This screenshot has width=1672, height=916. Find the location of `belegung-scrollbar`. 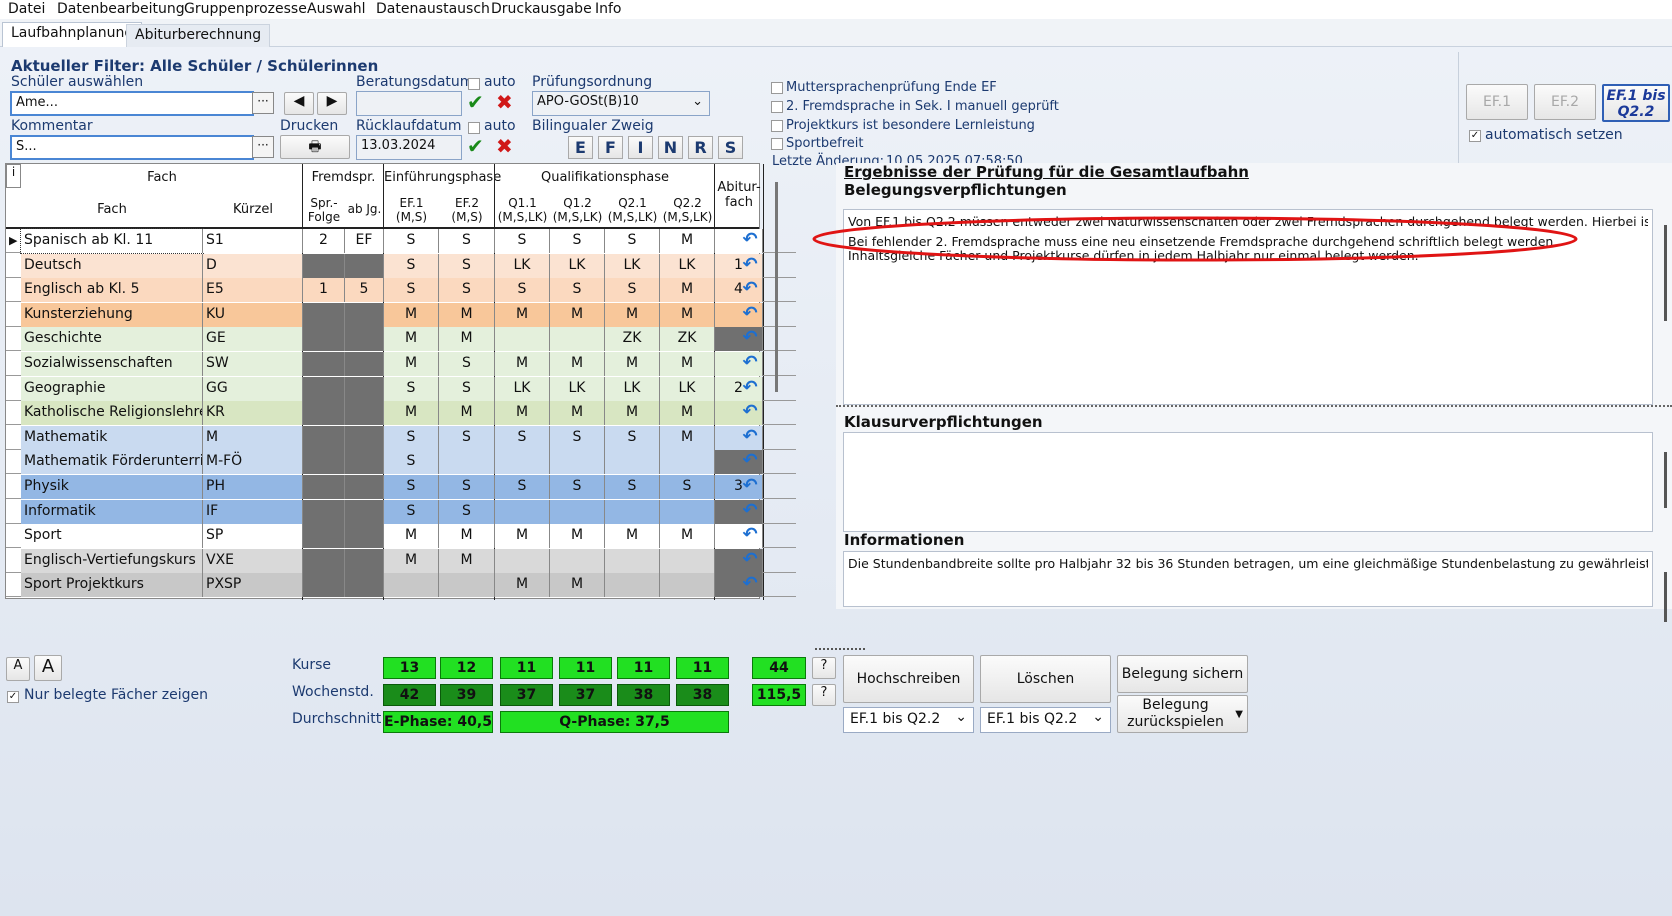

belegung-scrollbar is located at coordinates (1665, 273).